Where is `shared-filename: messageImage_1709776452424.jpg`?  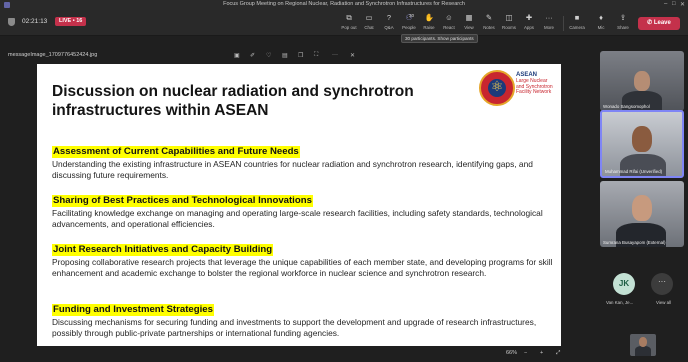
shared-filename: messageImage_1709776452424.jpg is located at coordinates (53, 55).